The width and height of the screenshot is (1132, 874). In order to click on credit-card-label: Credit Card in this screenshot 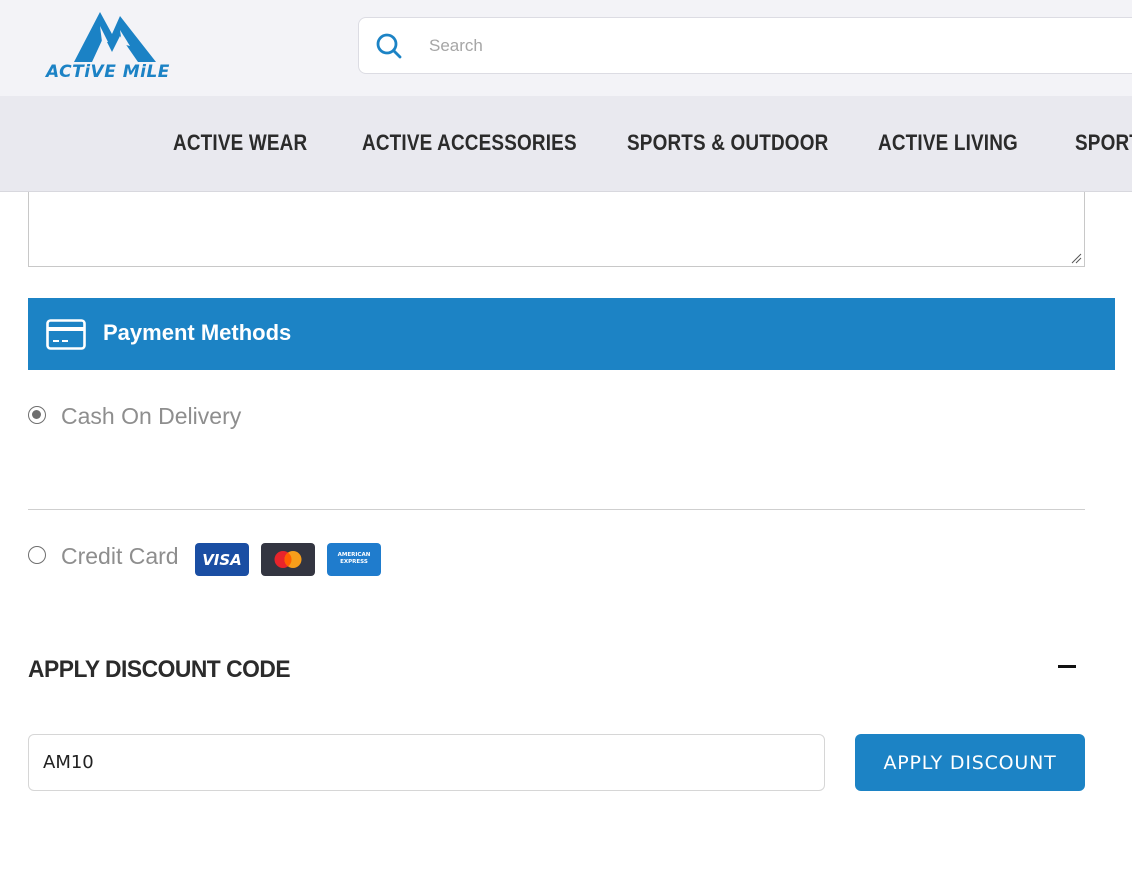, I will do `click(120, 556)`.